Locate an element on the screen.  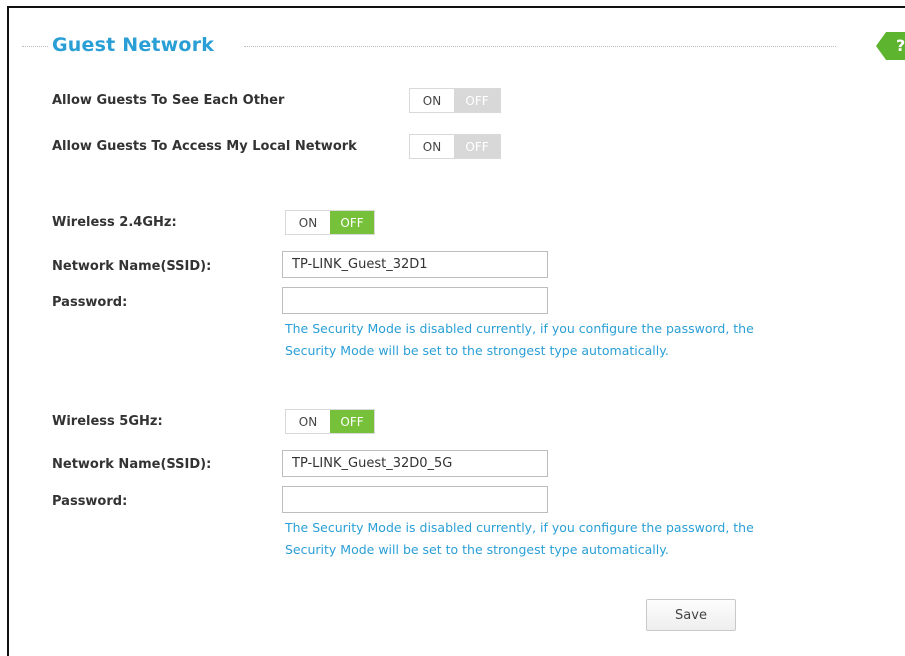
wireless-24-toggle: ON OFF is located at coordinates (330, 222).